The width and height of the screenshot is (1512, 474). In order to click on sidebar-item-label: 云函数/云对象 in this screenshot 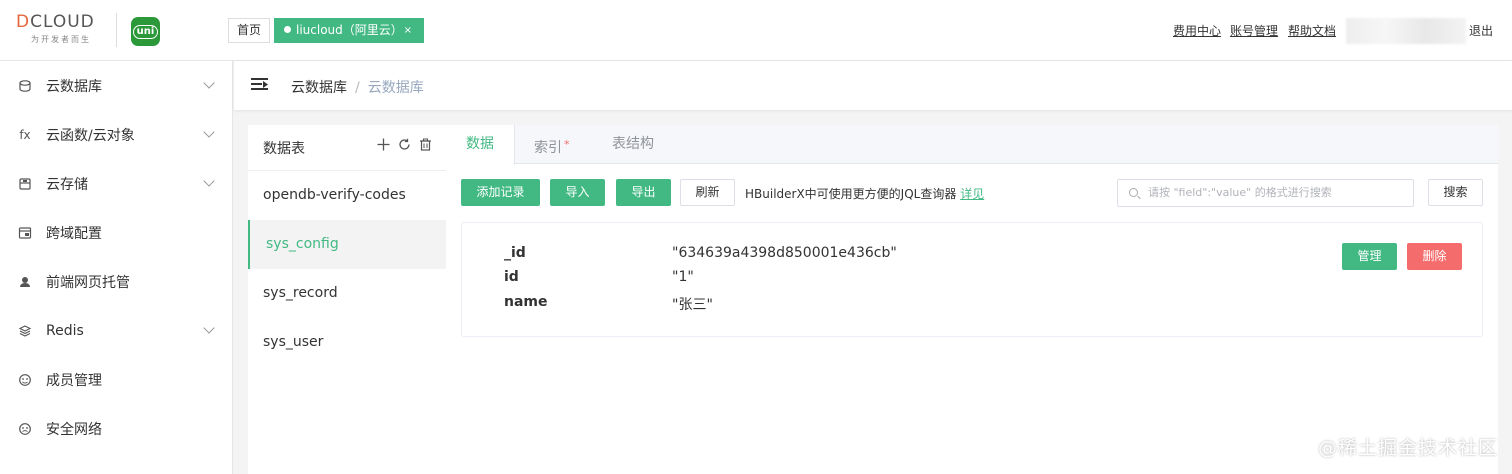, I will do `click(90, 135)`.